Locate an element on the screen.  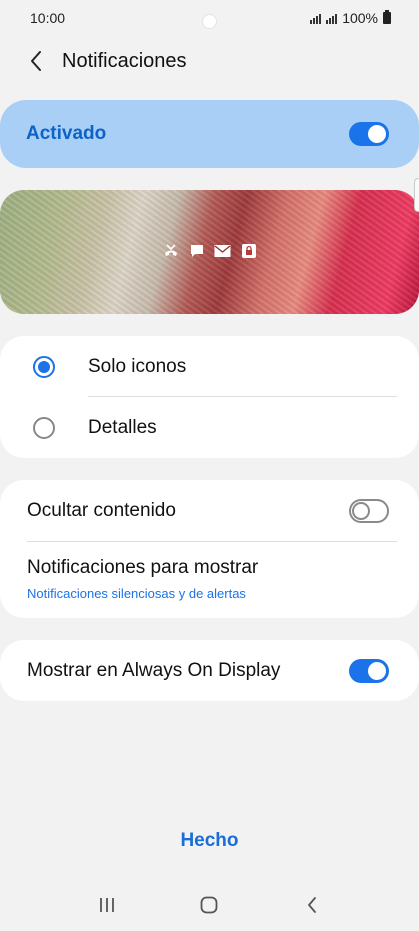
hide-content-label: Ocultar contenido is located at coordinates (101, 510).